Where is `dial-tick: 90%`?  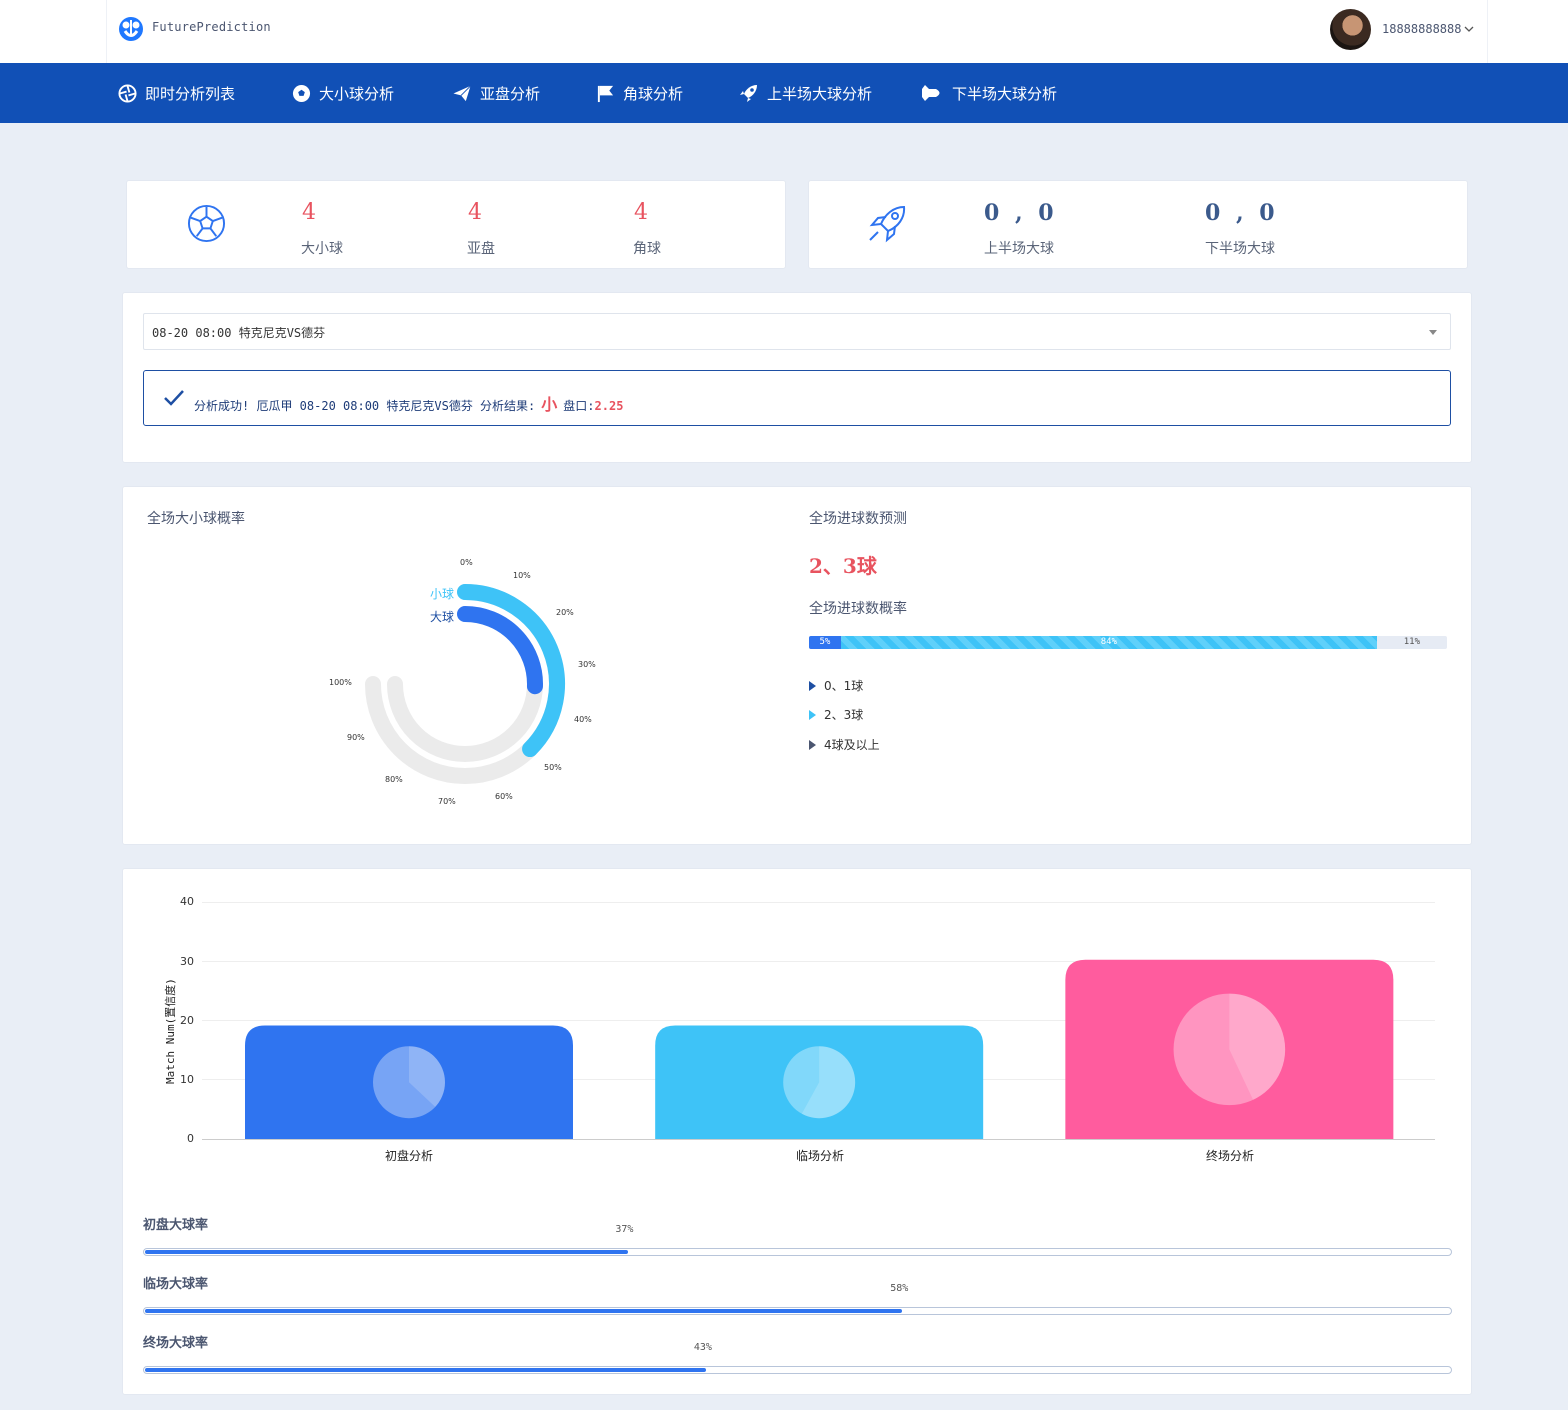
dial-tick: 90% is located at coordinates (356, 737).